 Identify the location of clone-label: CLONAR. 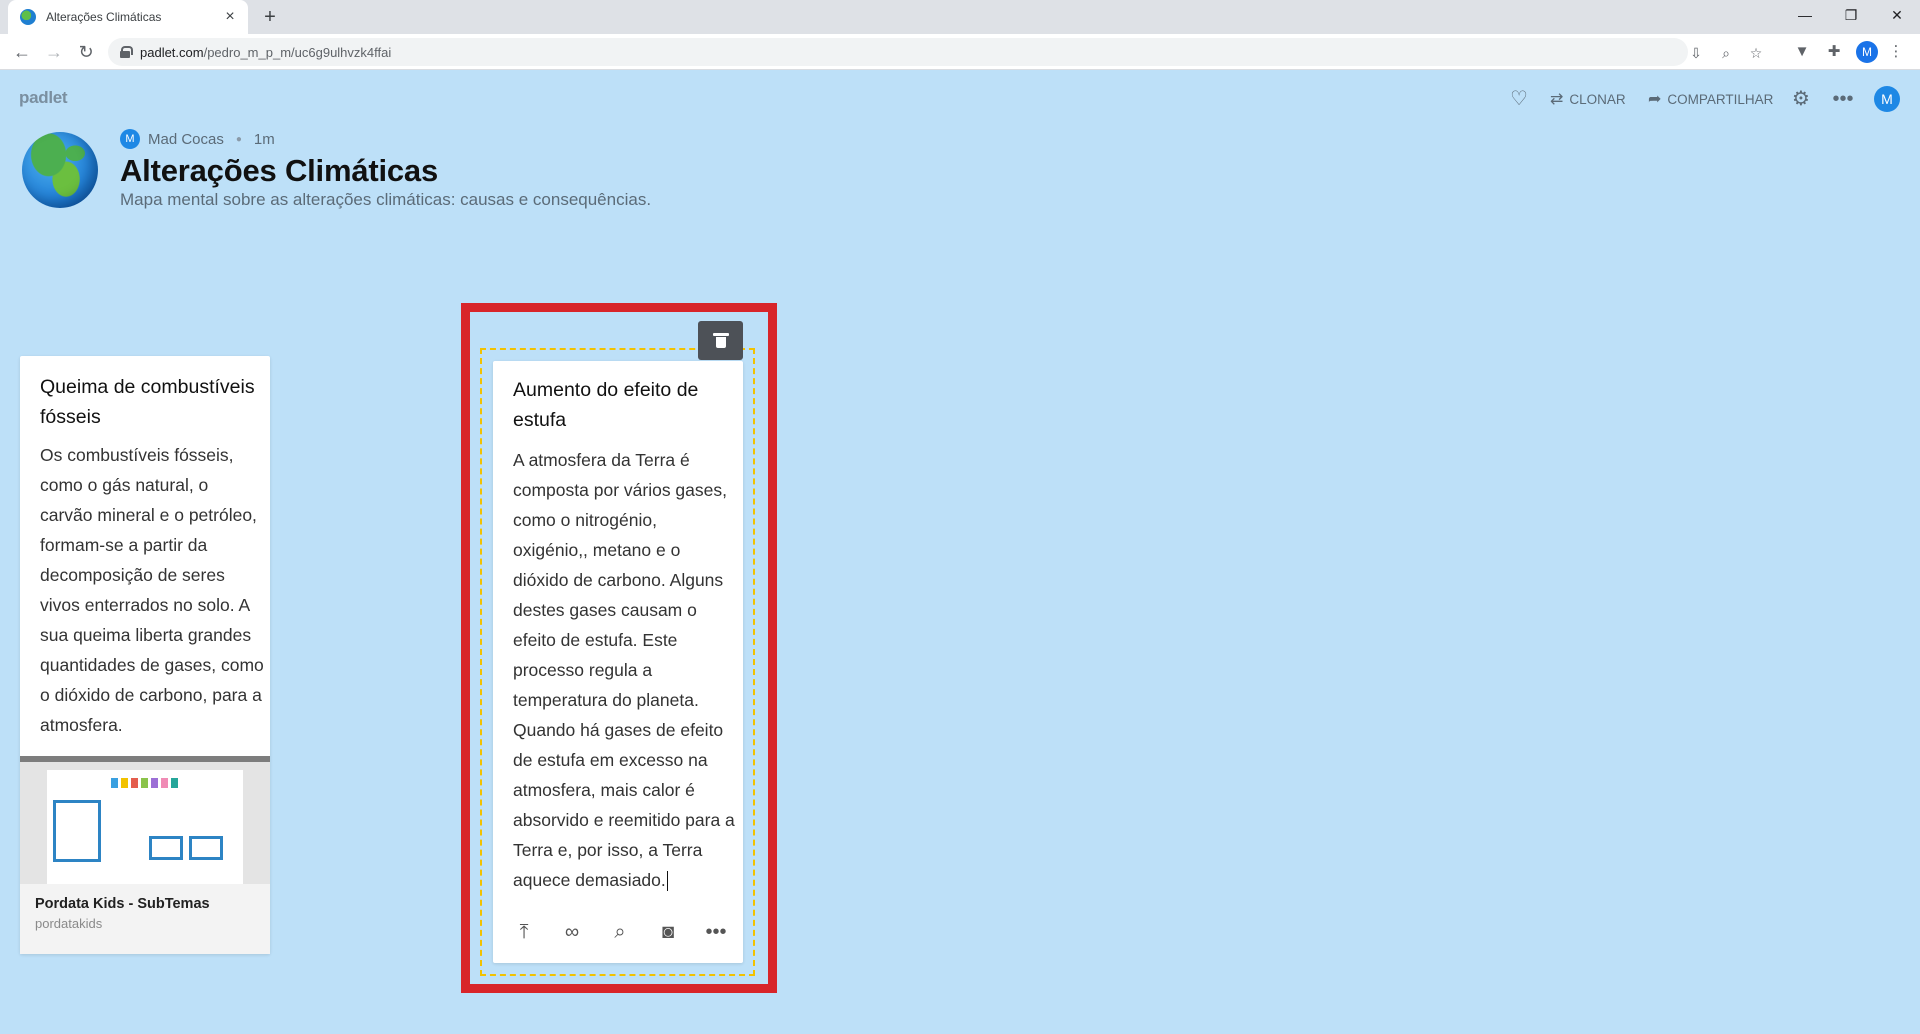
(1597, 99).